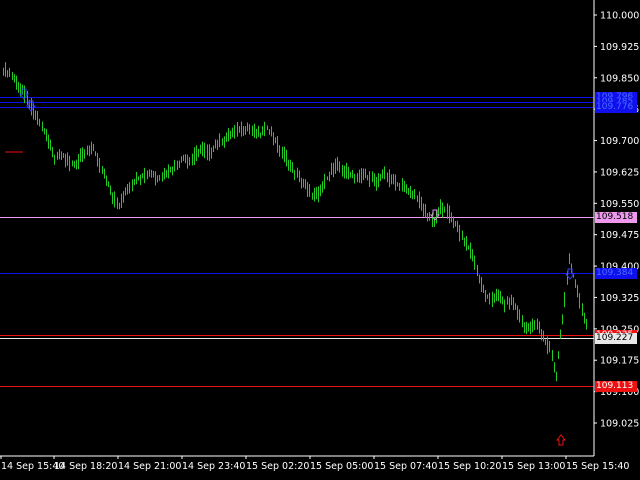 This screenshot has height=480, width=640. Describe the element at coordinates (619, 235) in the screenshot. I see `price-tick-label: 109.475` at that location.